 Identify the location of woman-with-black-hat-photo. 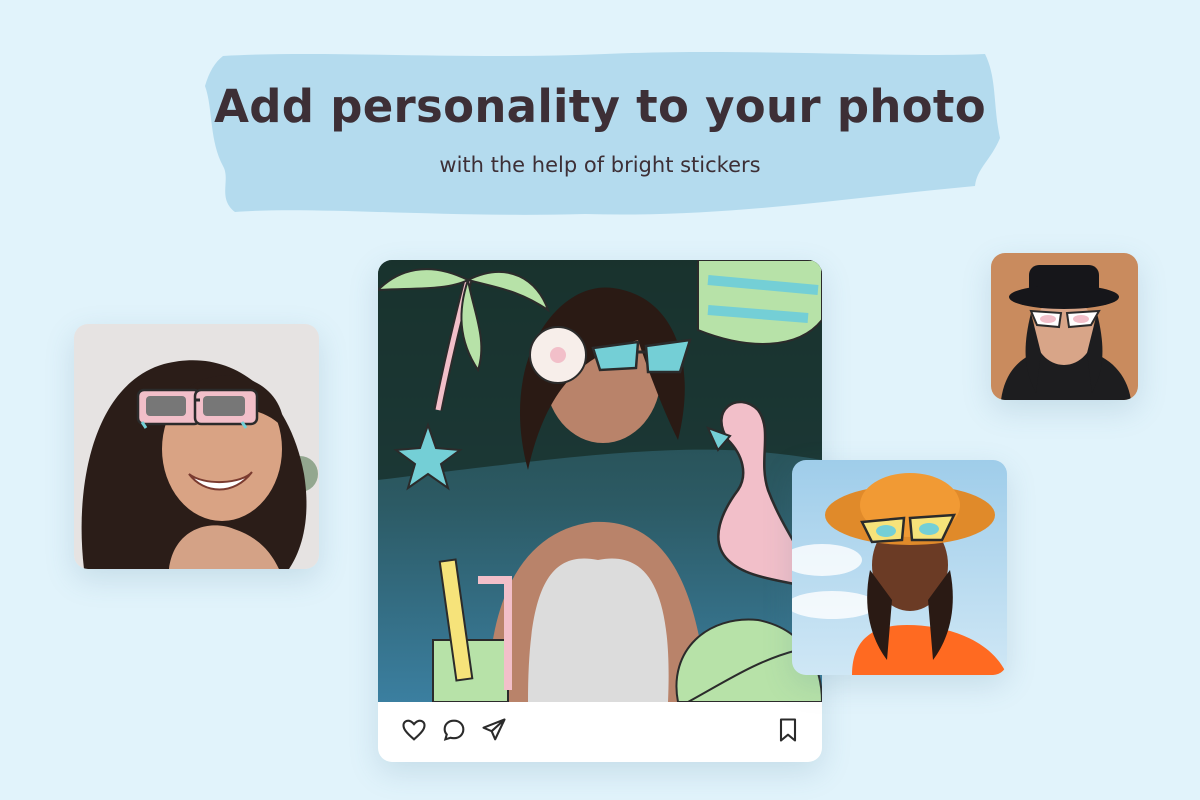
(1064, 326).